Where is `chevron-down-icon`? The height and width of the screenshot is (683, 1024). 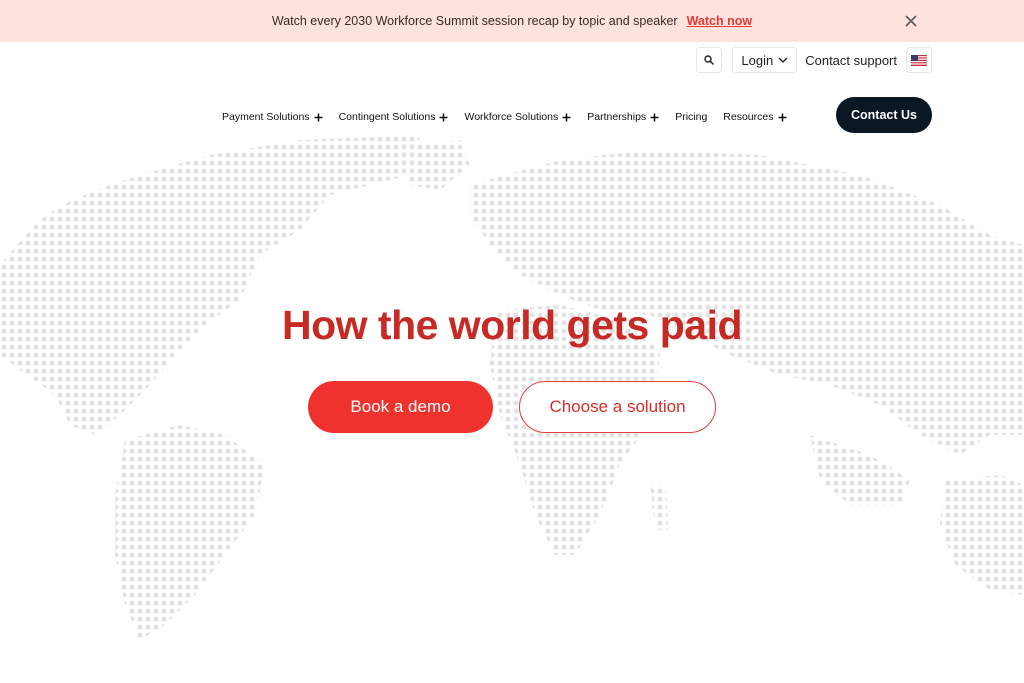 chevron-down-icon is located at coordinates (783, 60).